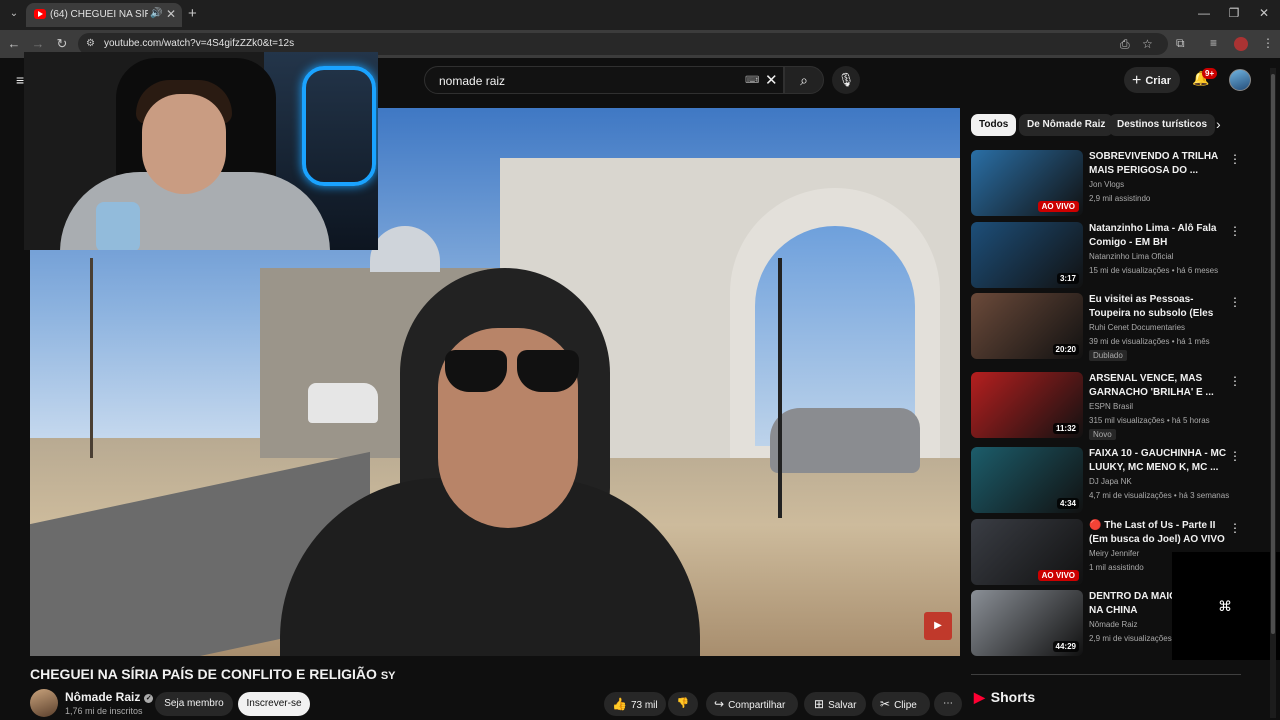  Describe the element at coordinates (103, 697) in the screenshot. I see `channel-name-text: Nômade Raiz` at that location.